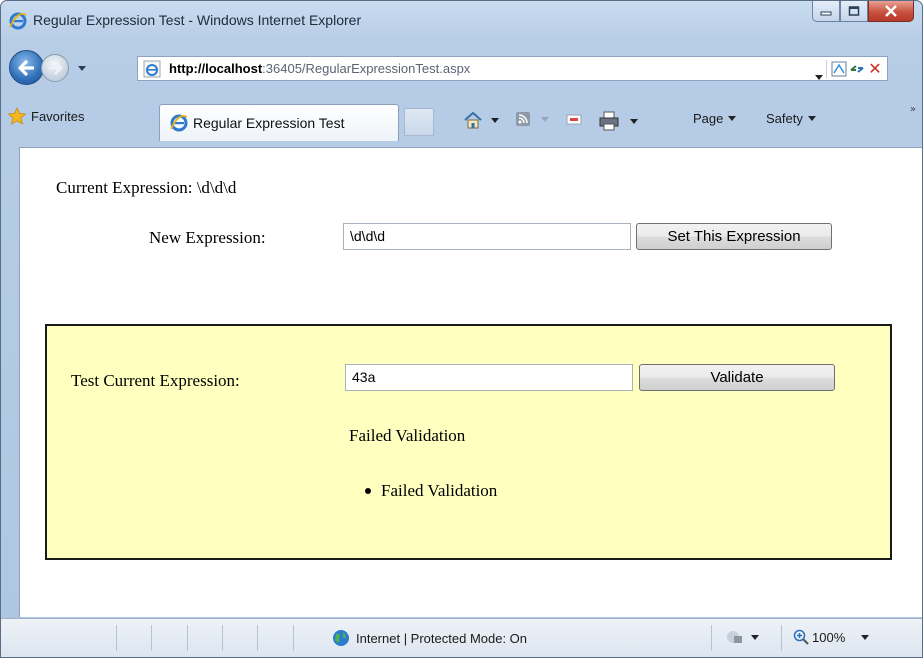 The height and width of the screenshot is (658, 923). I want to click on address-dropdown, so click(819, 74).